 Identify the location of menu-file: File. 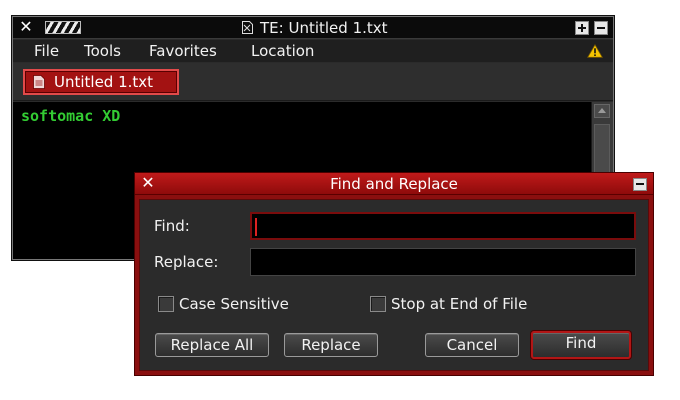
(46, 51).